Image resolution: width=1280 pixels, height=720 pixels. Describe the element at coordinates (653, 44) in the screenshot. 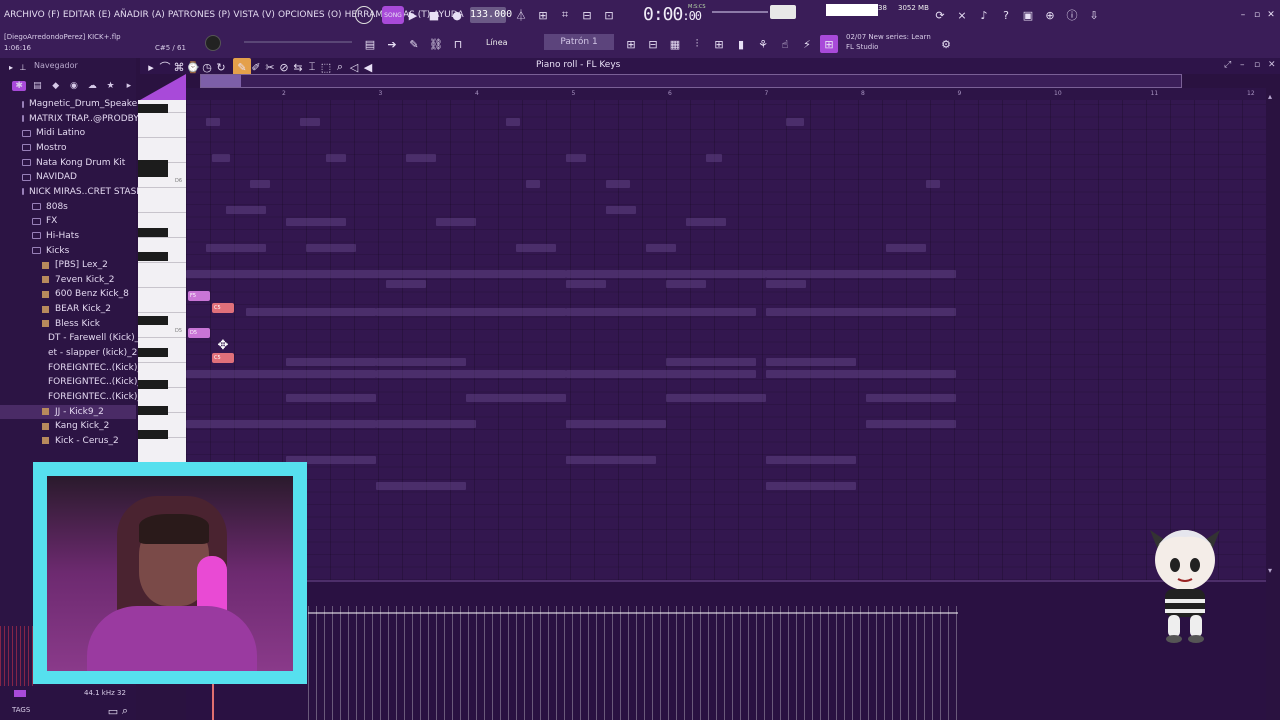

I see `channel-rack-icon: ⊟` at that location.